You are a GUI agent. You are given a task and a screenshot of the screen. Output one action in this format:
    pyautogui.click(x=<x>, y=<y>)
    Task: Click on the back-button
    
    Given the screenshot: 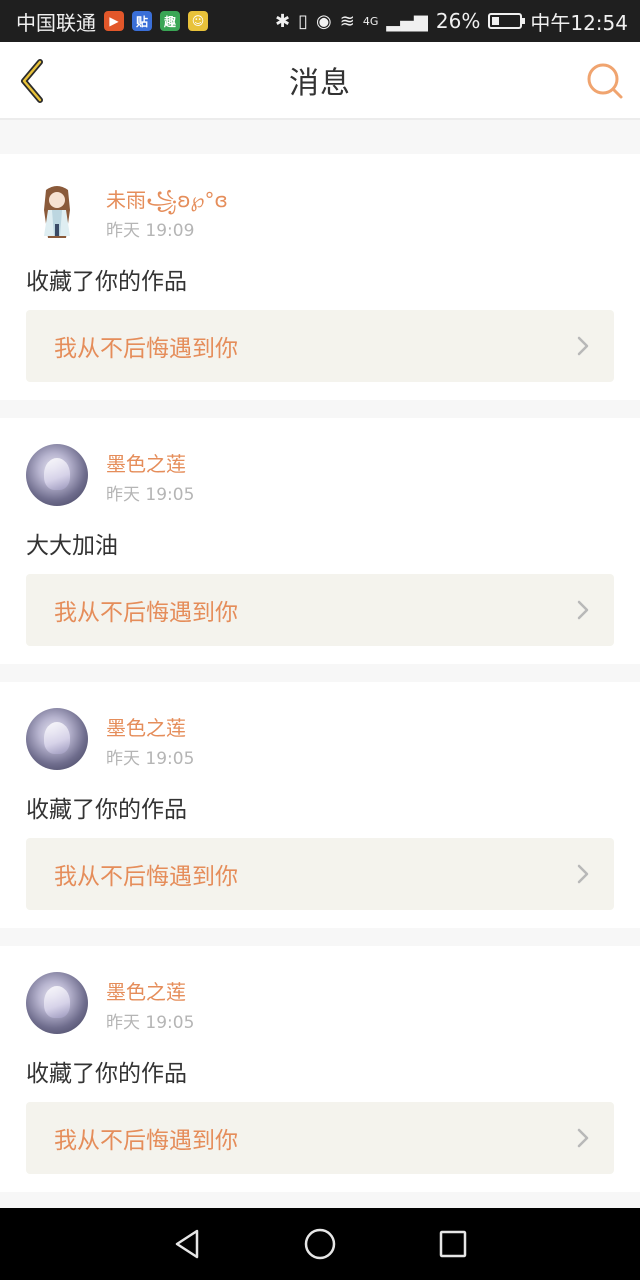 What is the action you would take?
    pyautogui.click(x=34, y=81)
    